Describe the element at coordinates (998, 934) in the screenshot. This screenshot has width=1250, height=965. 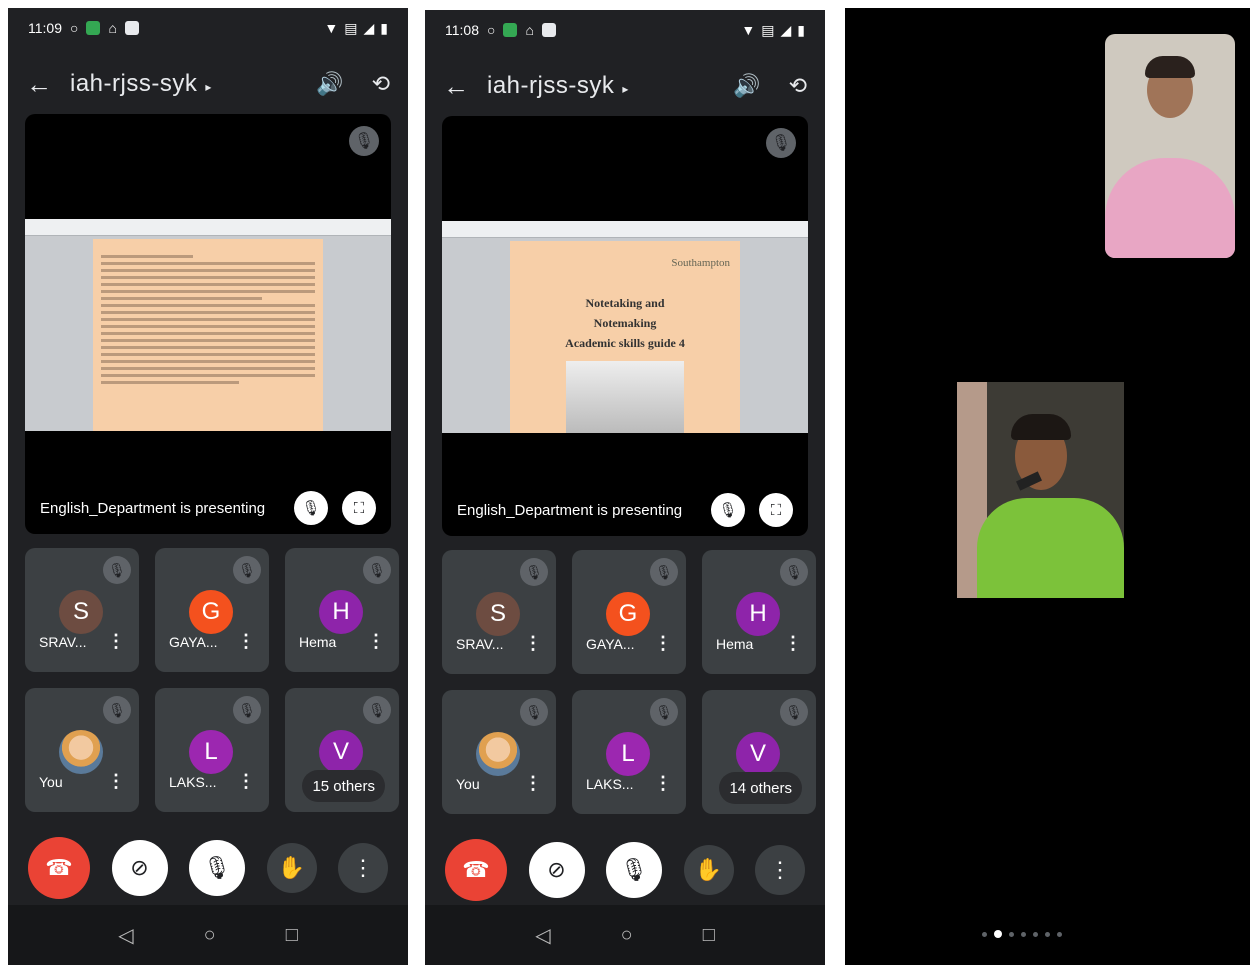
I see `page-dot-active` at that location.